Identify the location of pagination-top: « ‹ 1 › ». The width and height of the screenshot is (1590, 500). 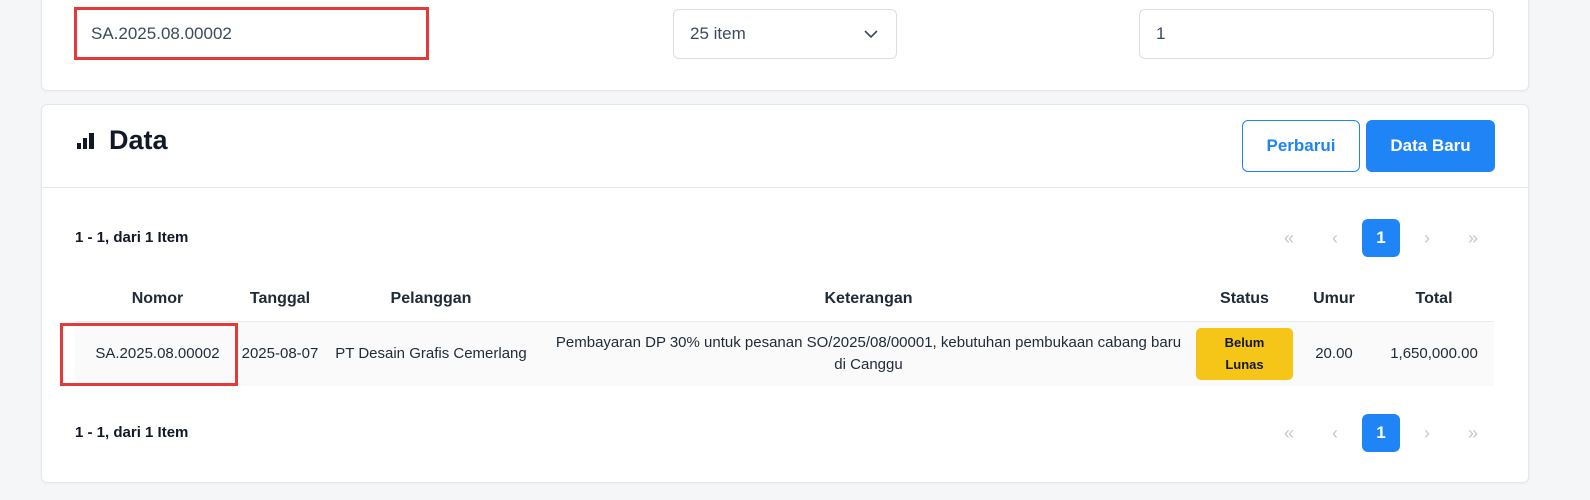
(1381, 238).